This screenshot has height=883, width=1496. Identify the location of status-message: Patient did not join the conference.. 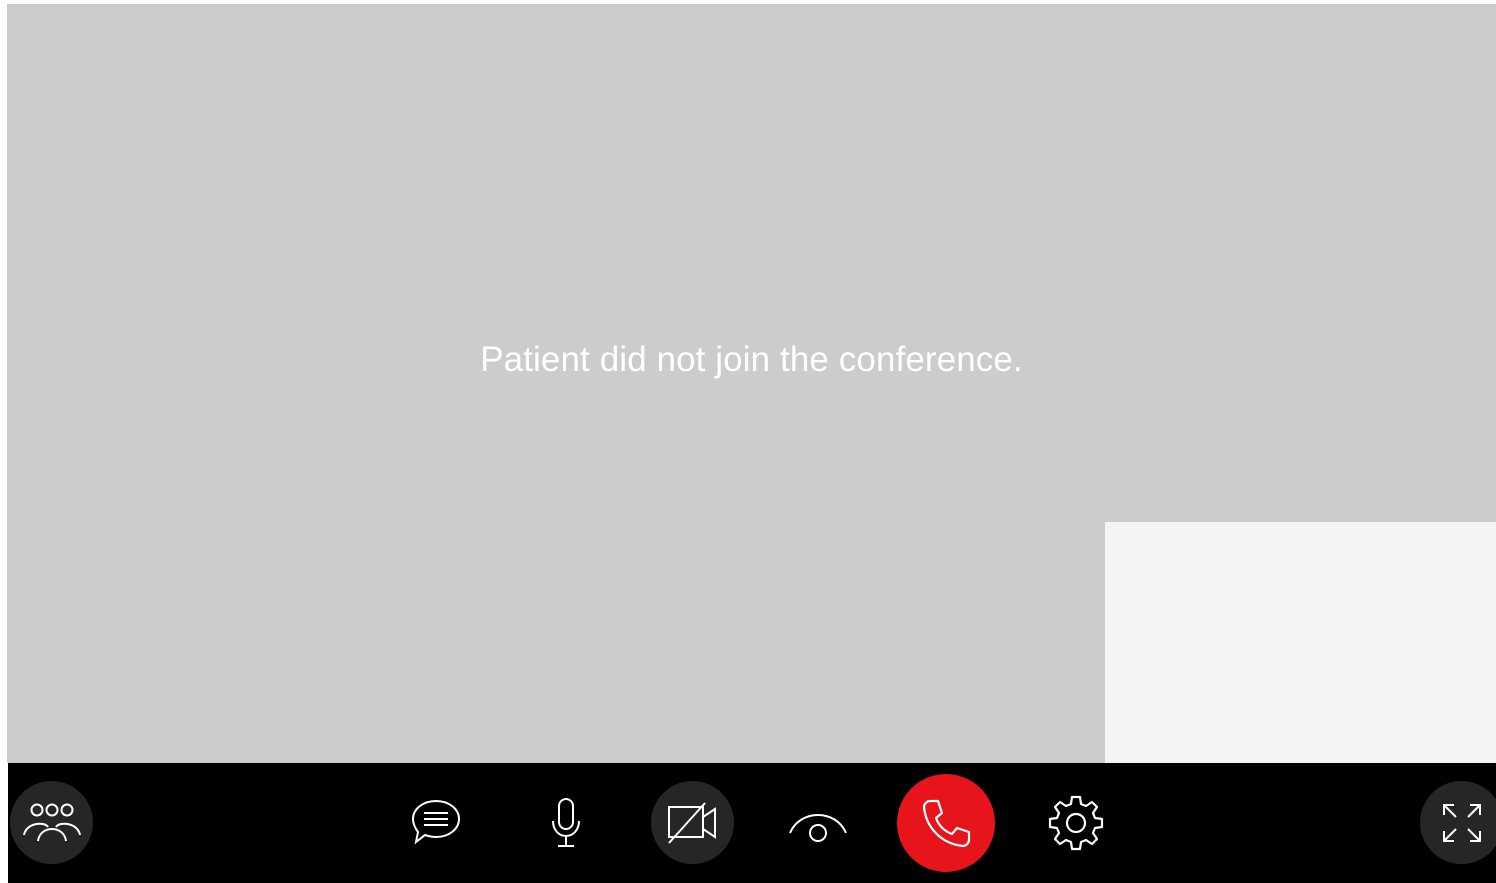
(751, 359).